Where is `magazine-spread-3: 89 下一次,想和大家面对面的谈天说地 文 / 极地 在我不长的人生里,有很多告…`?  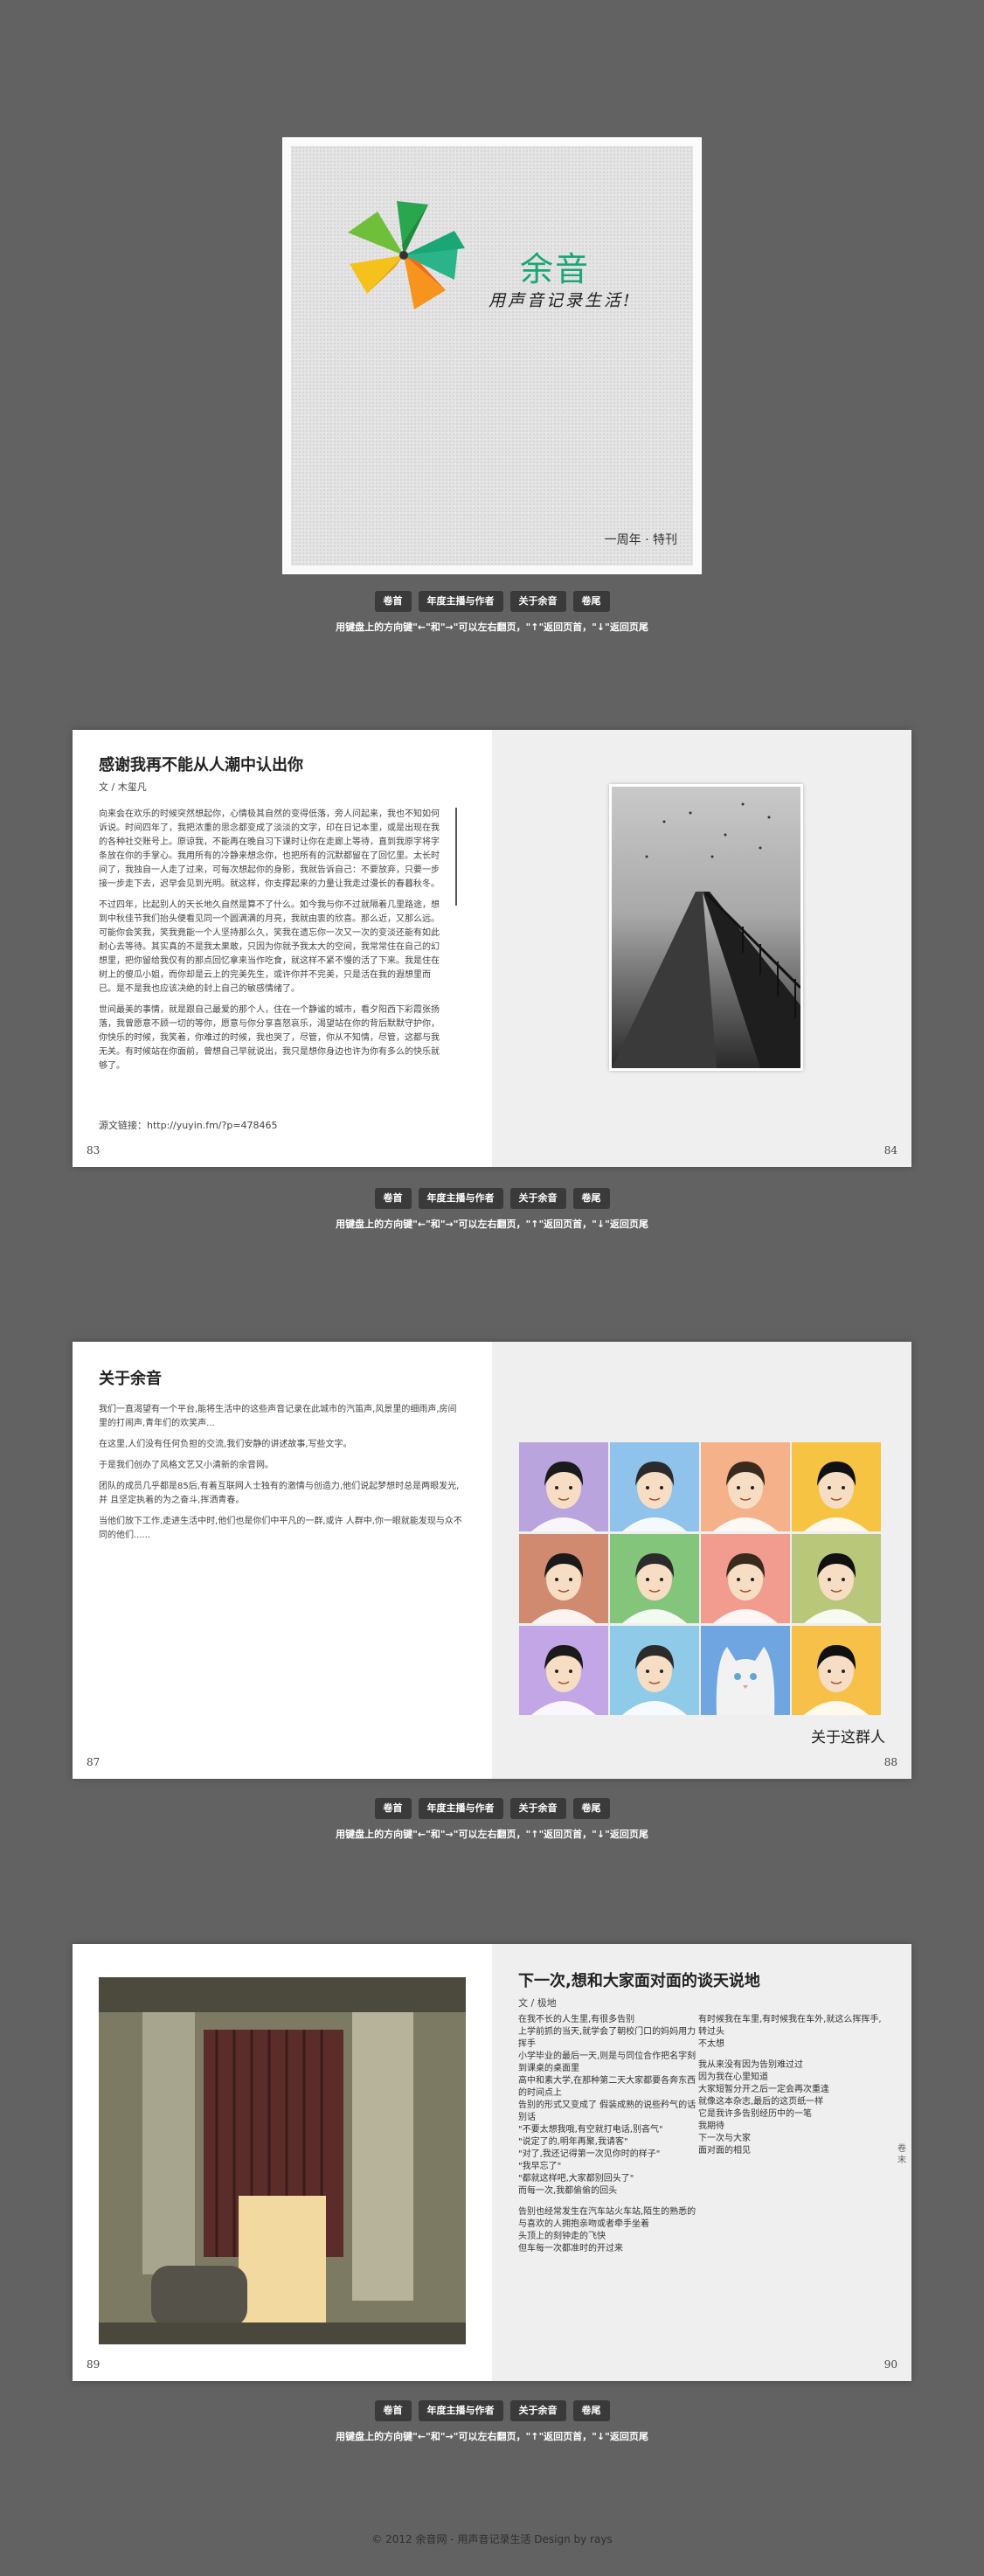
magazine-spread-3: 89 下一次,想和大家面对面的谈天说地 文 / 极地 在我不长的人生里,有很多告… is located at coordinates (492, 2163).